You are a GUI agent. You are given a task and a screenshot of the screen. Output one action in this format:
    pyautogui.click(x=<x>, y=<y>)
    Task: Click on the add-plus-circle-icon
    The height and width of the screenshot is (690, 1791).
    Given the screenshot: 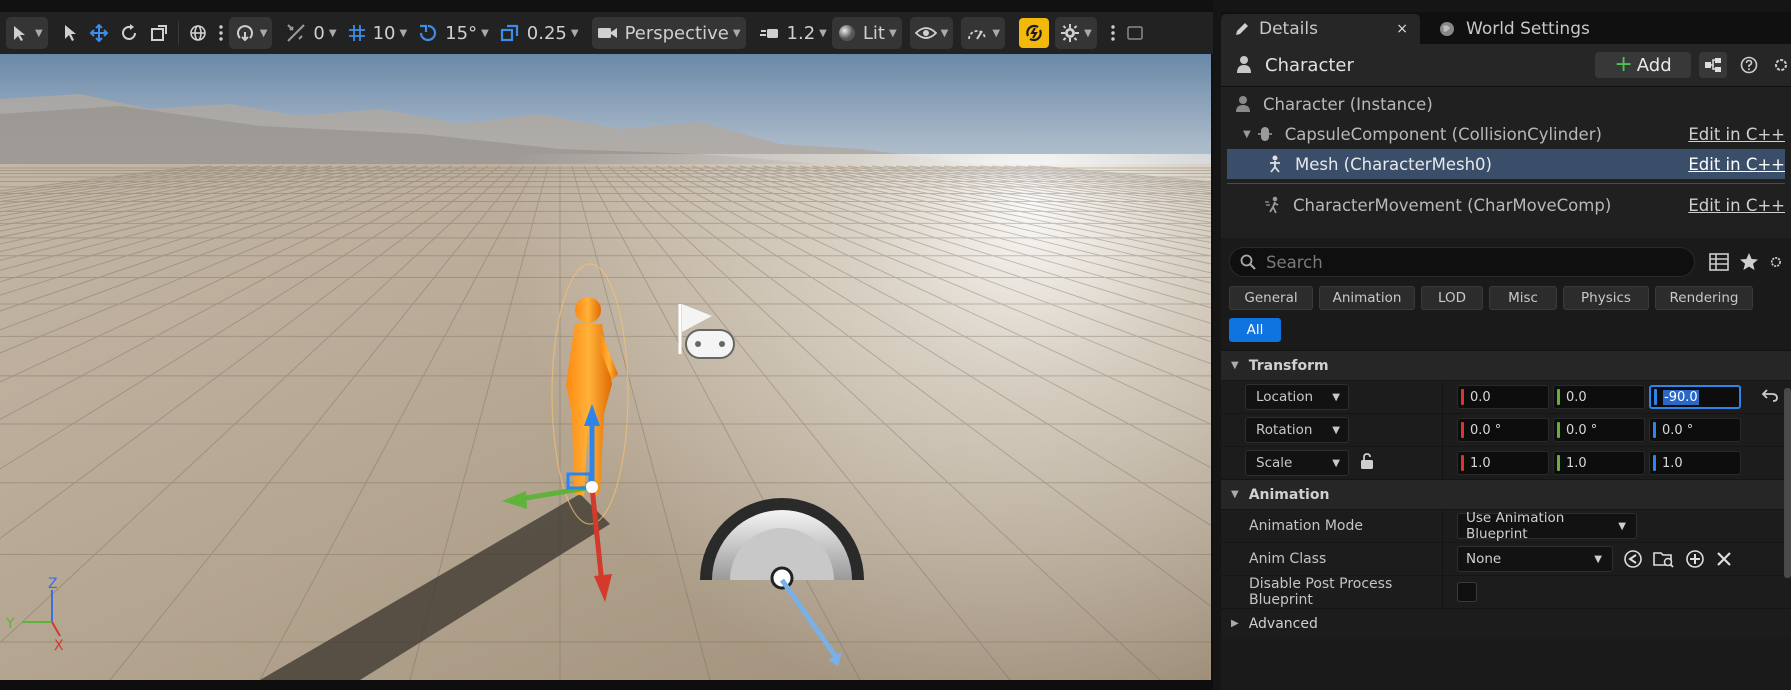 What is the action you would take?
    pyautogui.click(x=1695, y=559)
    